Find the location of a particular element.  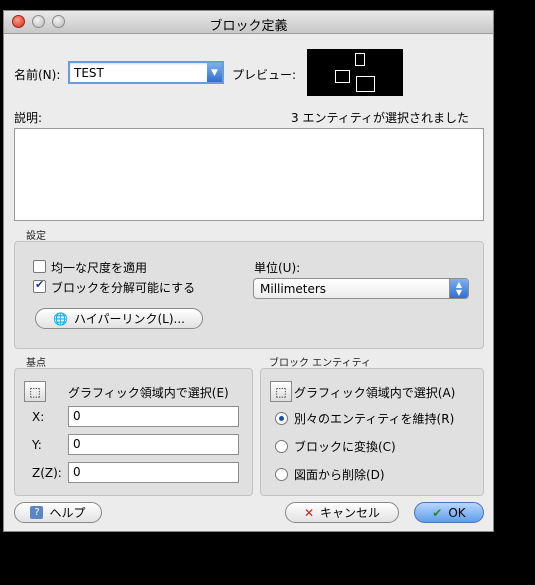

ok-label: OK is located at coordinates (457, 512).